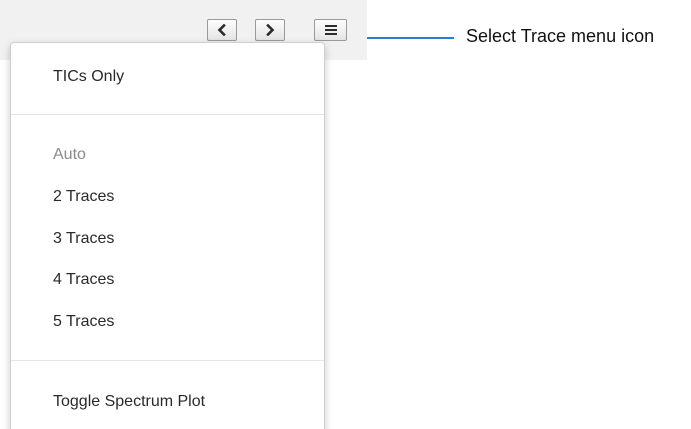  What do you see at coordinates (560, 36) in the screenshot?
I see `callout-label: Select Trace menu icon` at bounding box center [560, 36].